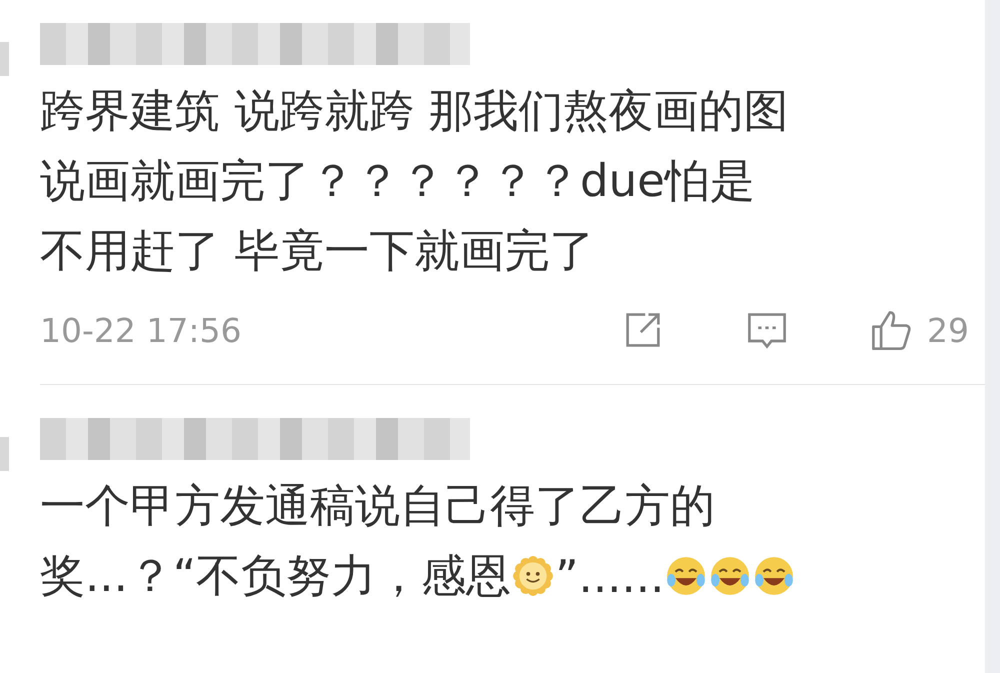 This screenshot has height=673, width=1000. Describe the element at coordinates (414, 111) in the screenshot. I see `comment-text: 跨界建筑 说跨就跨 那我们熬夜画的图` at that location.